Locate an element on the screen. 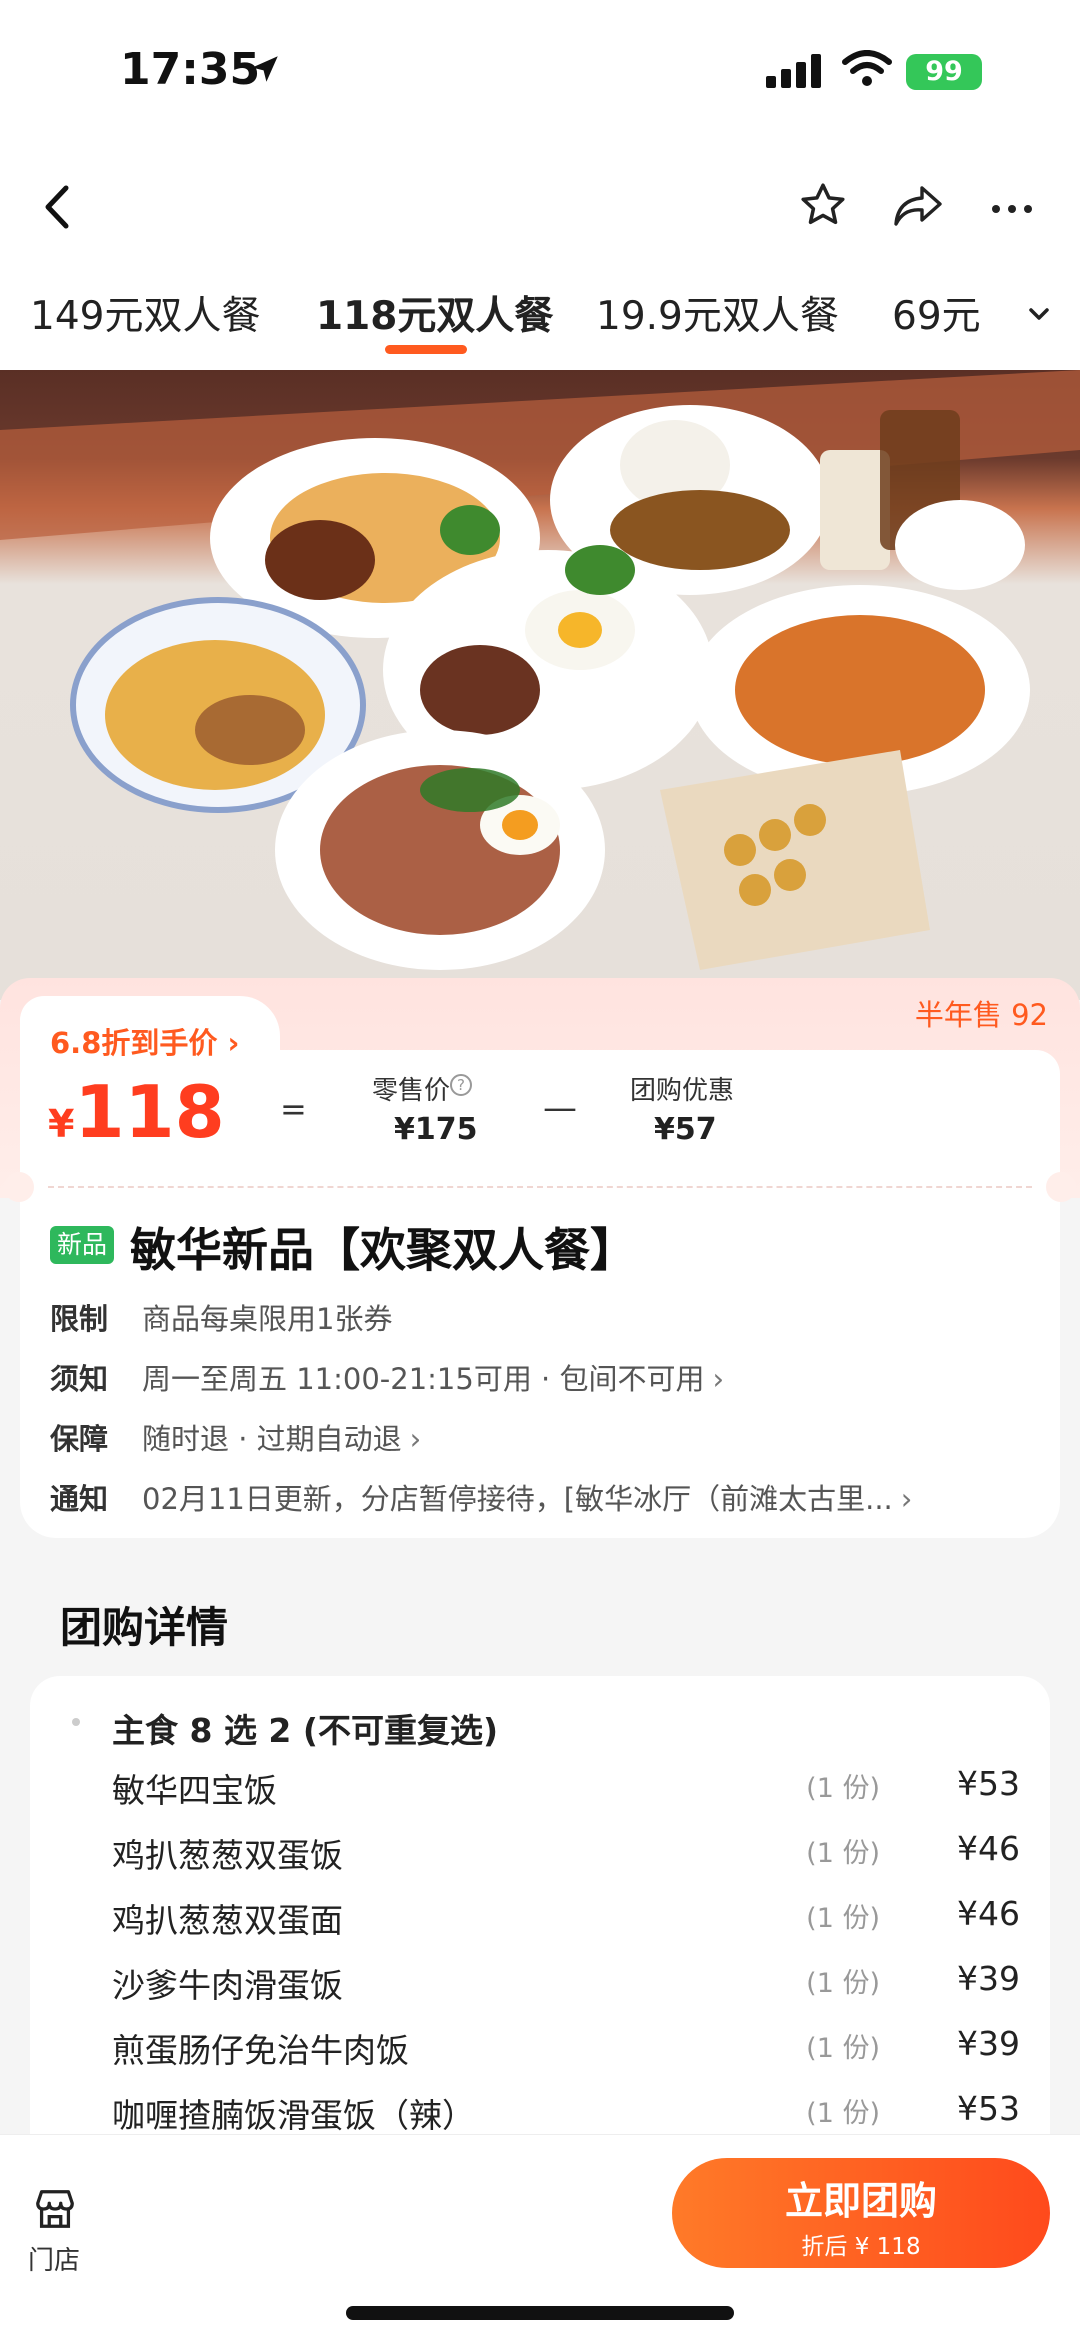 Image resolution: width=1080 pixels, height=2341 pixels. status-bar: 17:35 99 is located at coordinates (540, 75).